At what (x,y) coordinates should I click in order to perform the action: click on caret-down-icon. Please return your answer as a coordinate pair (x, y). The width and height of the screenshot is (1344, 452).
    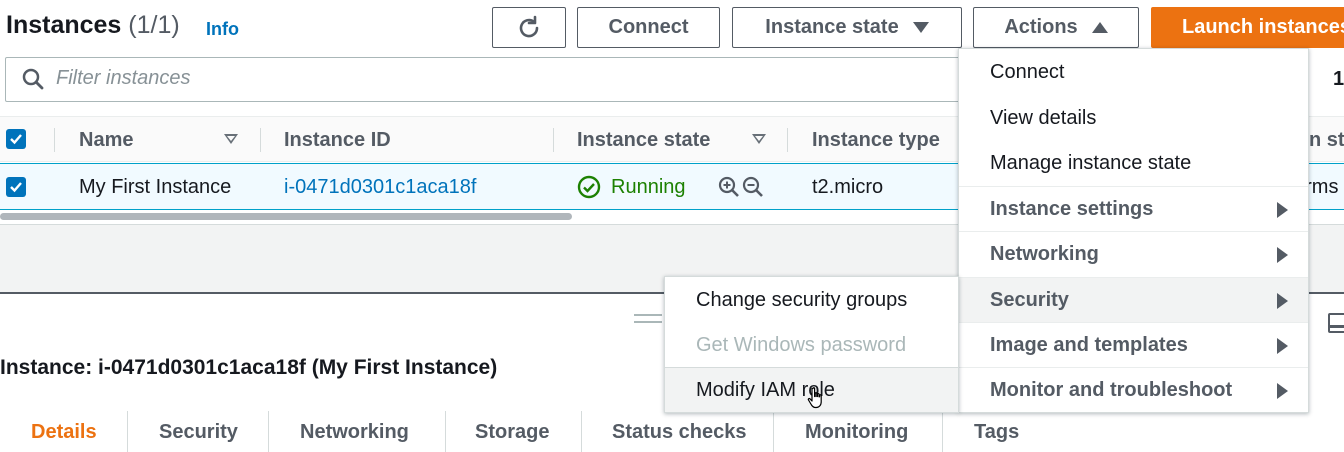
    Looking at the image, I should click on (920, 27).